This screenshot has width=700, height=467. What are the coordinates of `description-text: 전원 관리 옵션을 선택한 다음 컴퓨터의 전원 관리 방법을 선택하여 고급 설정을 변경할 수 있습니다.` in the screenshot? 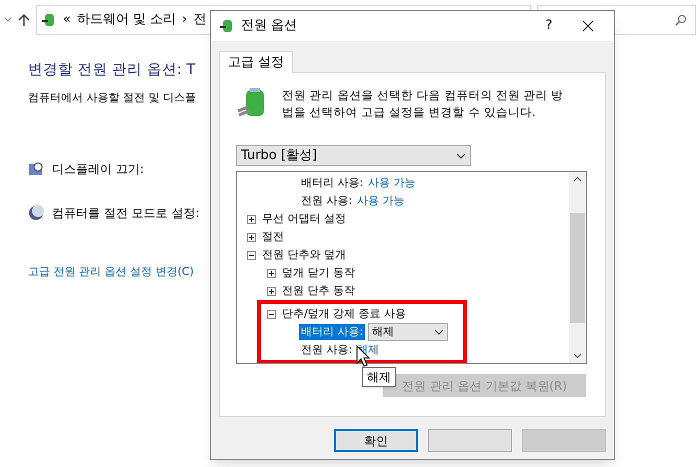 It's located at (423, 104).